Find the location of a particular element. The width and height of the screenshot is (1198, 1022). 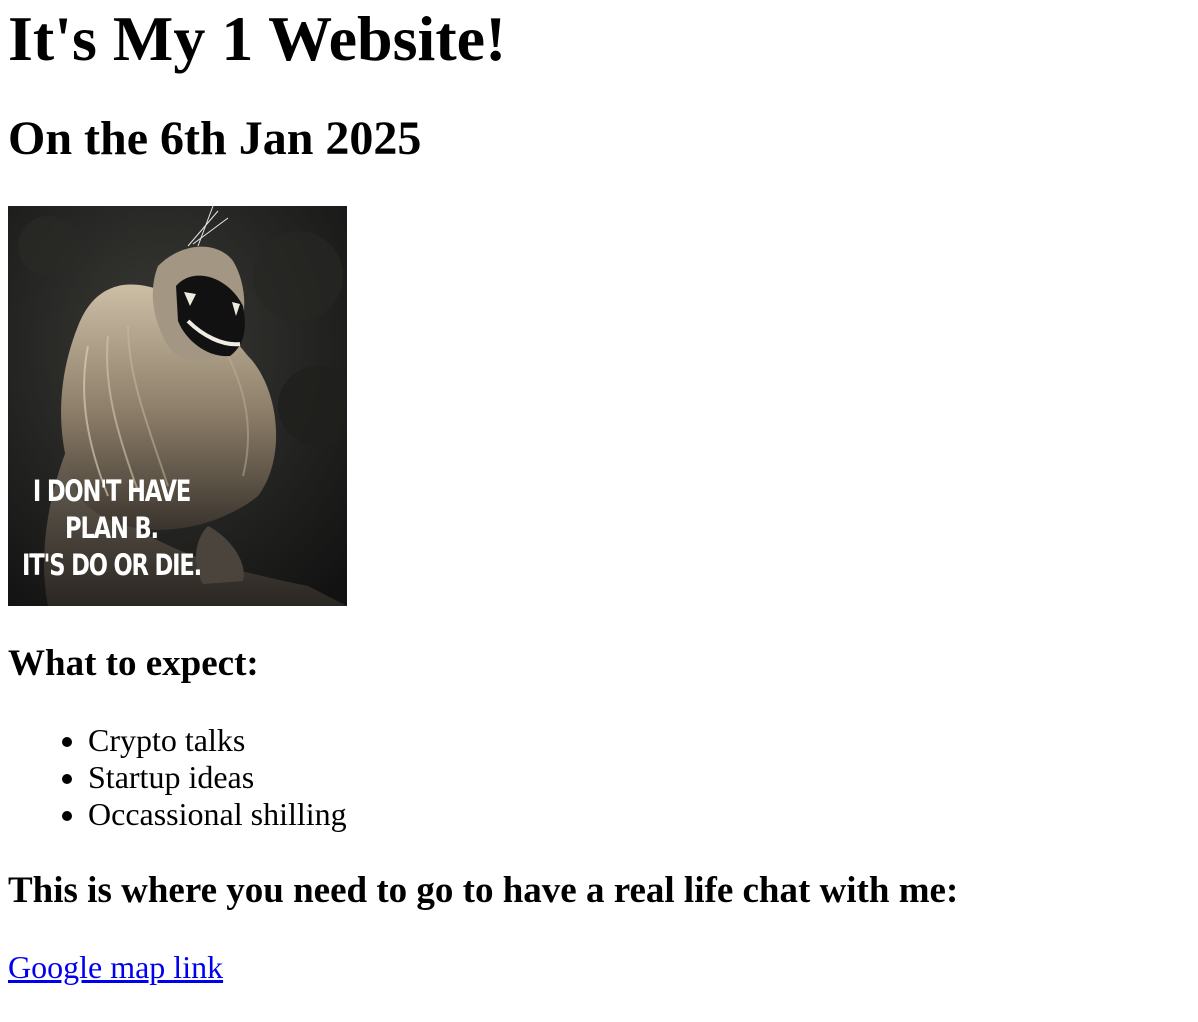

google-map-link: Google map link is located at coordinates (115, 967).